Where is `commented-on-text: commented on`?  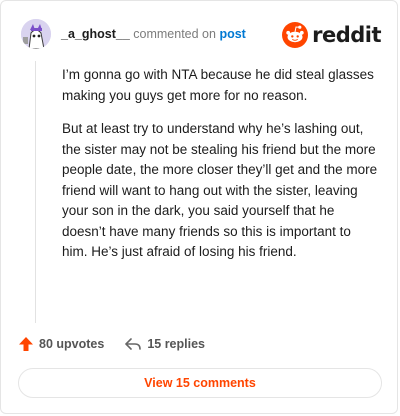
commented-on-text: commented on is located at coordinates (174, 34).